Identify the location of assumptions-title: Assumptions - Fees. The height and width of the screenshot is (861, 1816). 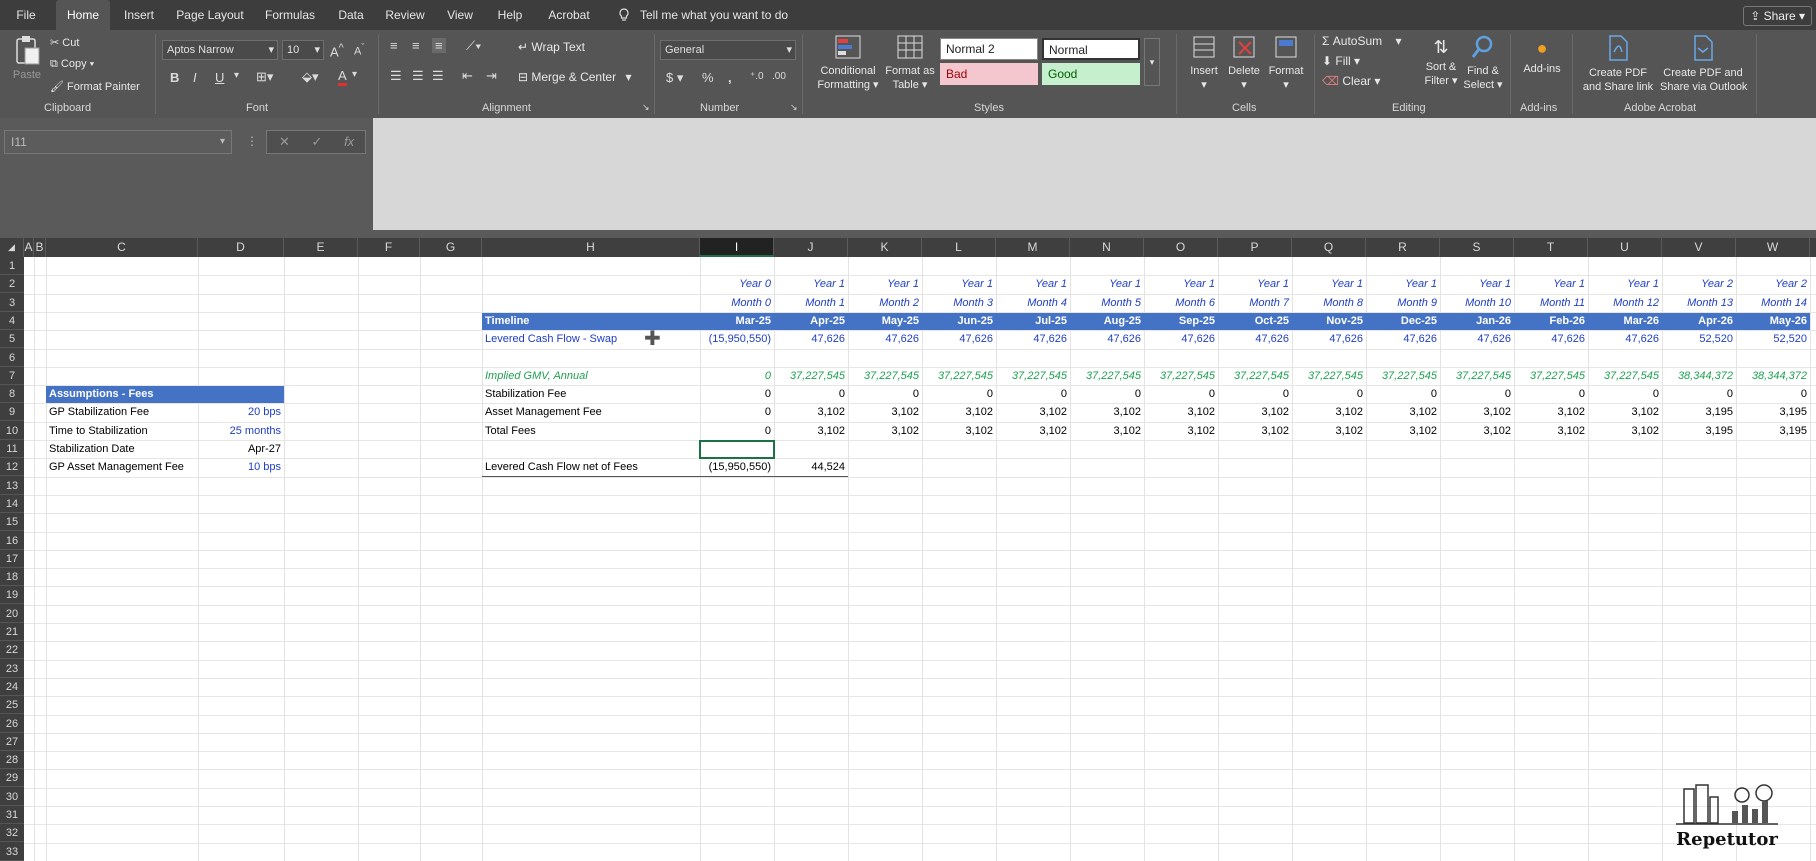
(122, 394).